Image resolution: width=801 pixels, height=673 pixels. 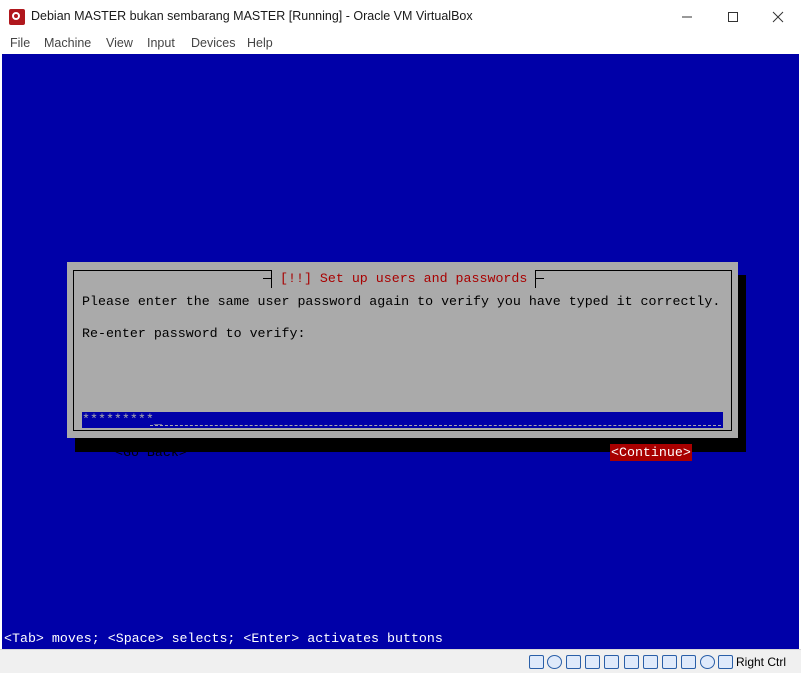 I want to click on host-key-label: Right Ctrl, so click(x=761, y=662).